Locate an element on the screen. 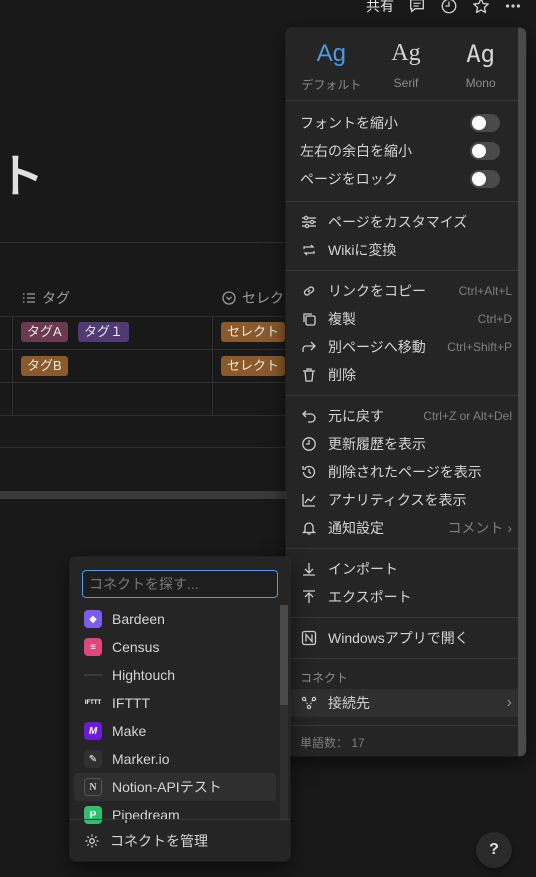 The image size is (536, 877). word-count: 単語数： 17 is located at coordinates (332, 743).